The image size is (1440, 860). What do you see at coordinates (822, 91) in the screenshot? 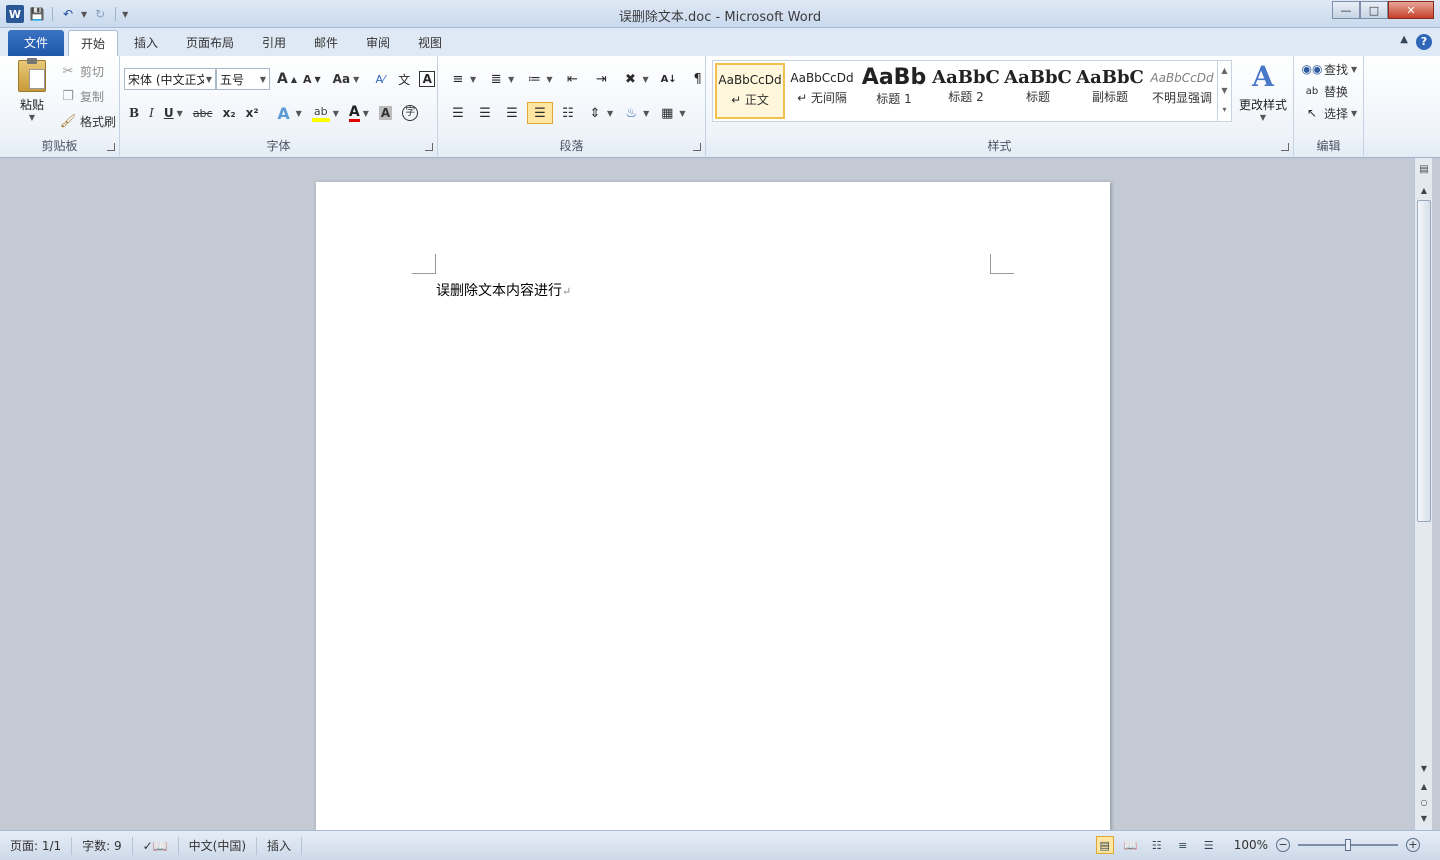
I see `style-no-spacing: AaBbCcDd ↵ 无间隔` at bounding box center [822, 91].